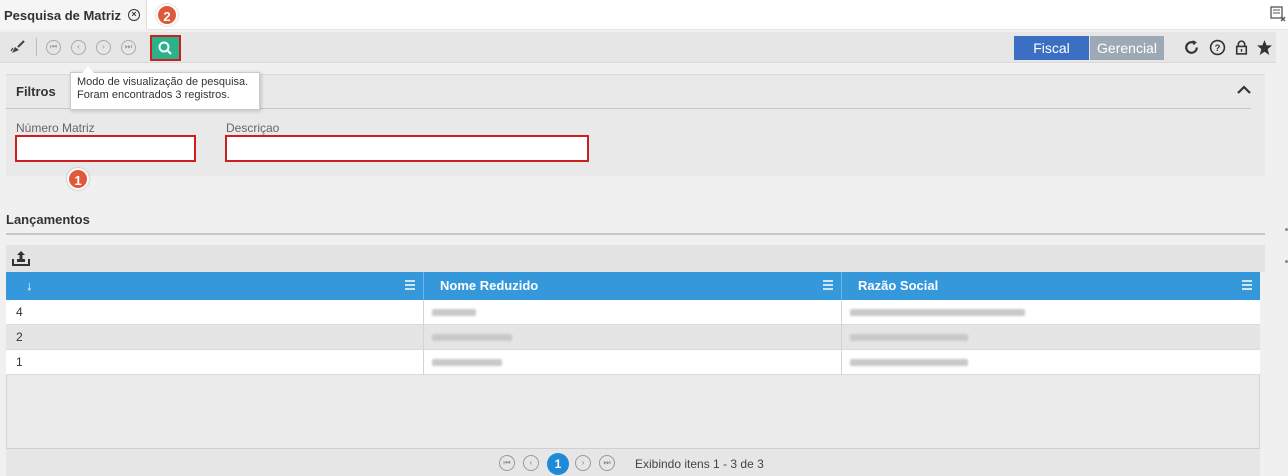  What do you see at coordinates (18, 47) in the screenshot?
I see `broom-clear-icon` at bounding box center [18, 47].